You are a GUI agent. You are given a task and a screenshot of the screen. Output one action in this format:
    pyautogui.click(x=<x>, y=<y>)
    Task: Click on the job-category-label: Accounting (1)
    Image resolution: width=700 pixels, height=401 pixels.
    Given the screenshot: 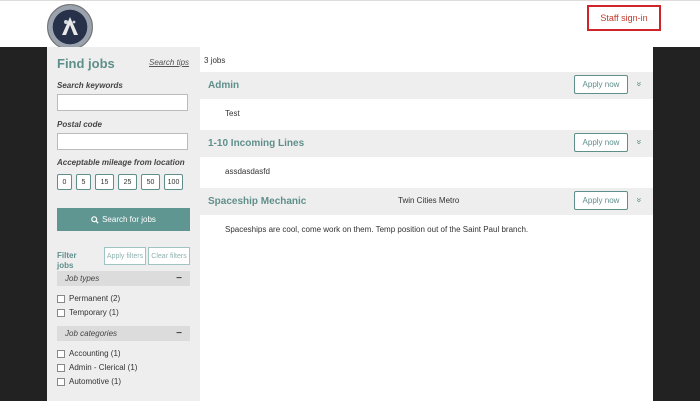 What is the action you would take?
    pyautogui.click(x=95, y=353)
    